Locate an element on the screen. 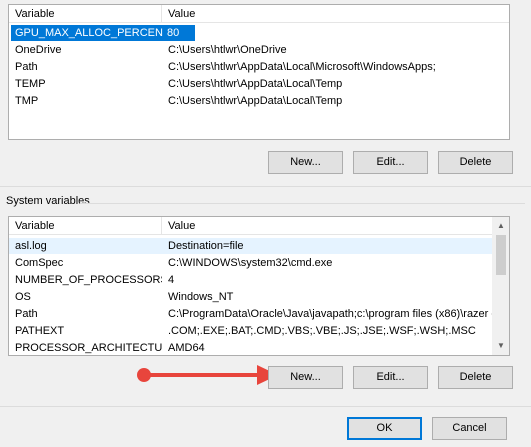 The width and height of the screenshot is (531, 447). table-row: NUMBER_OF_PROCESSORS 4 is located at coordinates (250, 280).